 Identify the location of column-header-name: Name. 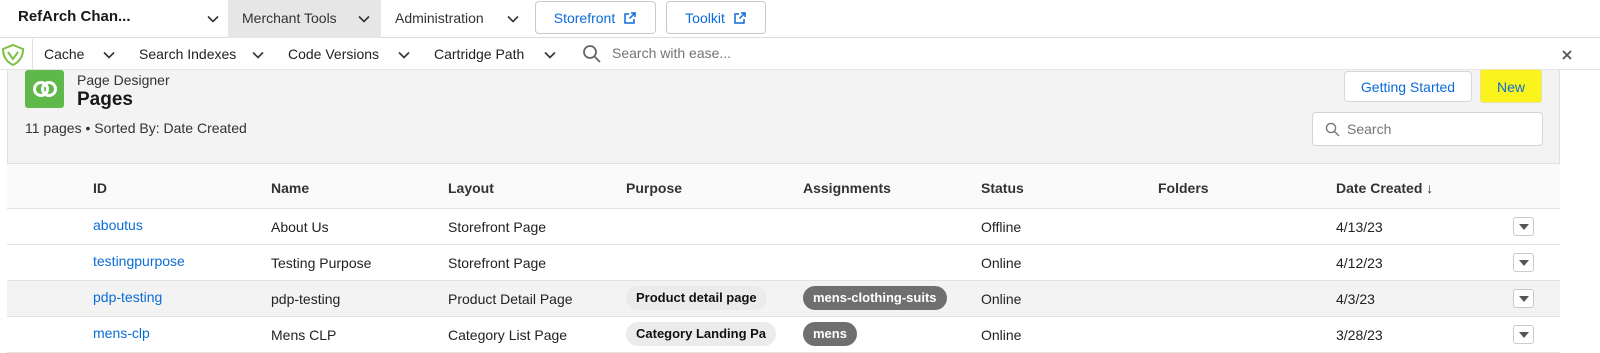
(290, 188).